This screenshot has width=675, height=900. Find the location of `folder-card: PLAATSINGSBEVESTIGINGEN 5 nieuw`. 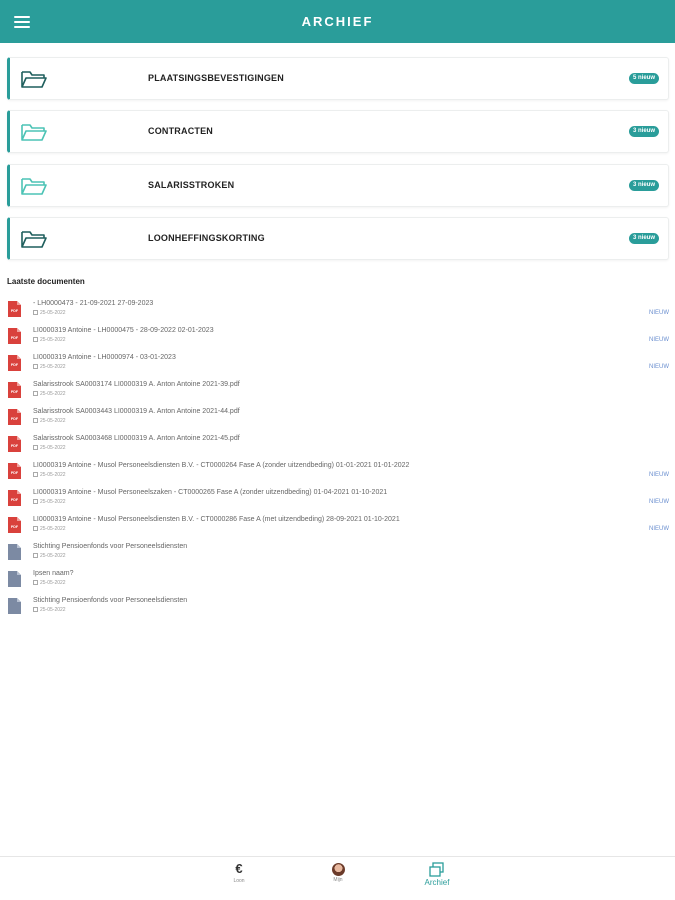

folder-card: PLAATSINGSBEVESTIGINGEN 5 nieuw is located at coordinates (338, 78).